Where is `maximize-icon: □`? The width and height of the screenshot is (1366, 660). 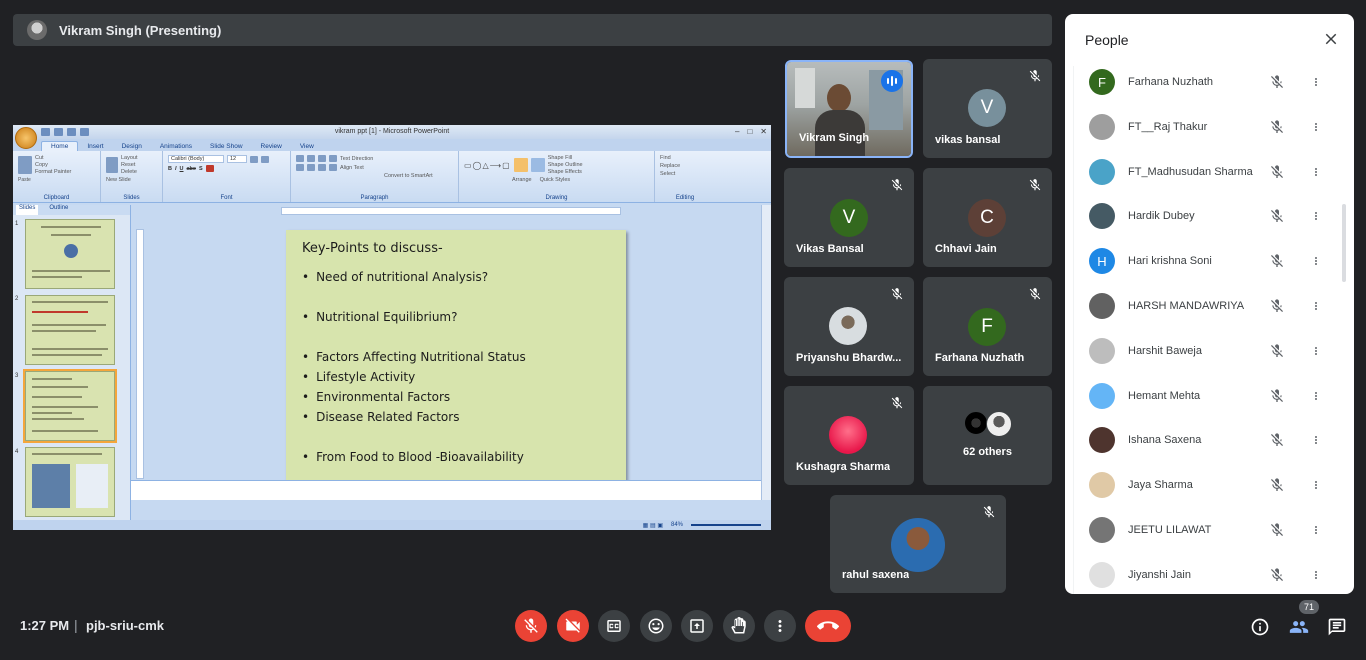
maximize-icon: □ is located at coordinates (749, 131).